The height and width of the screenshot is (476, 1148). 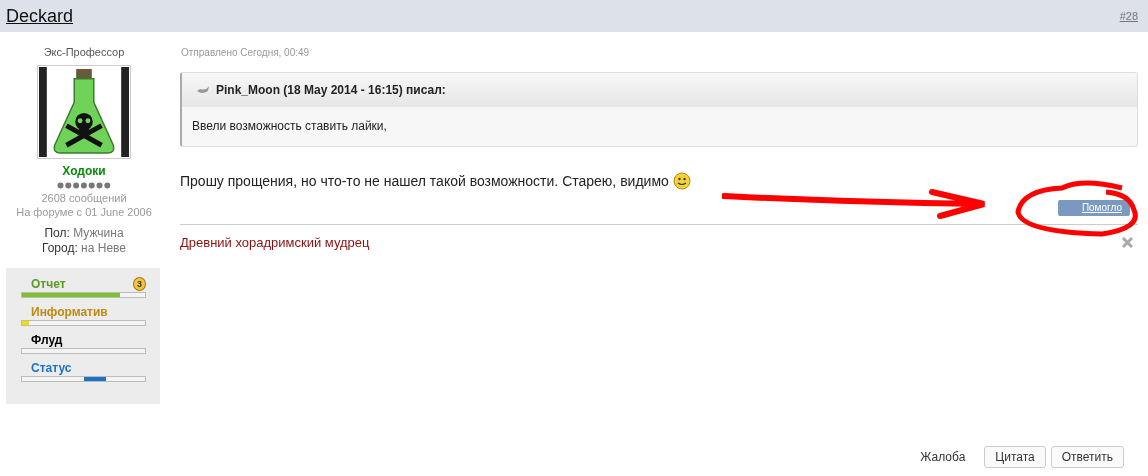 What do you see at coordinates (246, 52) in the screenshot?
I see `post-date: Отправлено Сегодня, 00:49` at bounding box center [246, 52].